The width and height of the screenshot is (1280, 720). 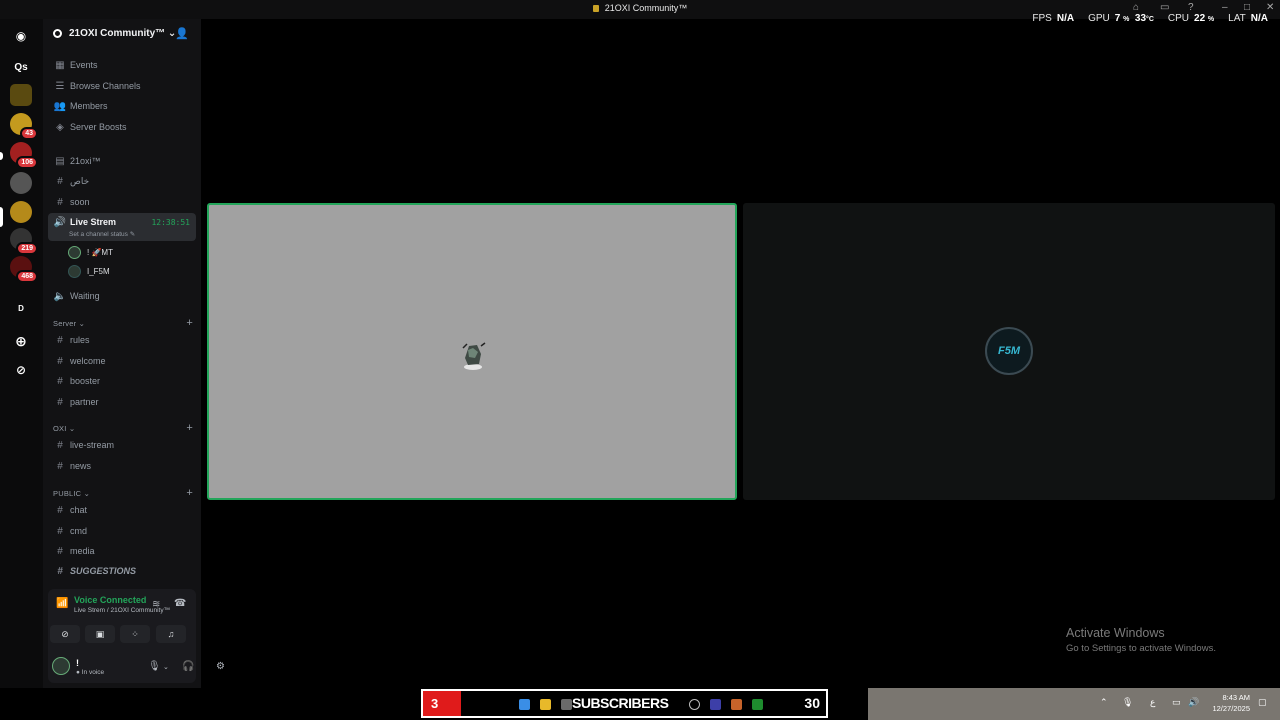 What do you see at coordinates (21, 36) in the screenshot?
I see `discord-home-icon: ◉` at bounding box center [21, 36].